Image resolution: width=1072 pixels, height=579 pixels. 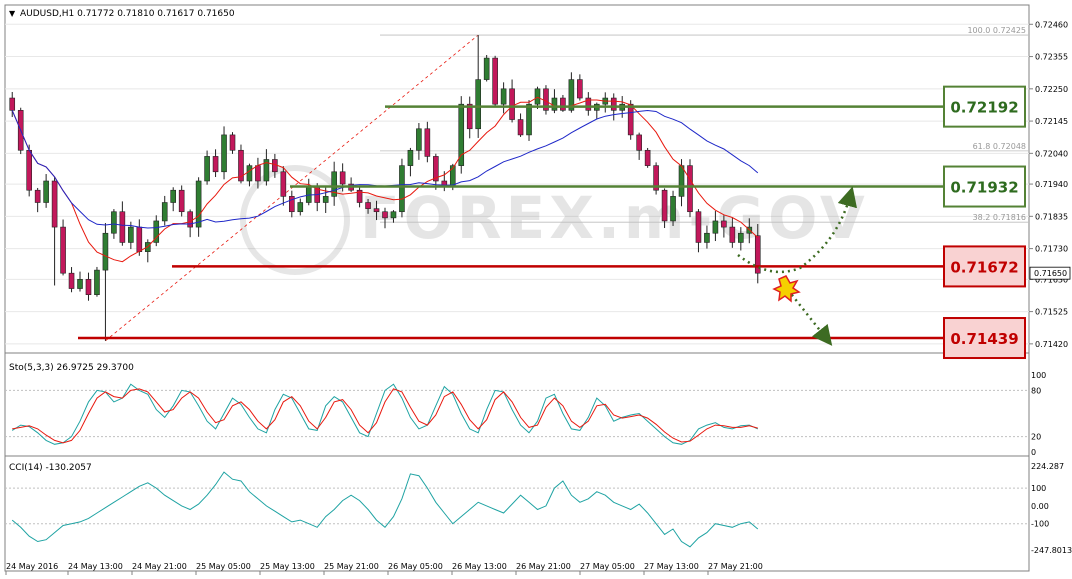 What do you see at coordinates (1051, 312) in the screenshot?
I see `price-tick-label: 0.71525` at bounding box center [1051, 312].